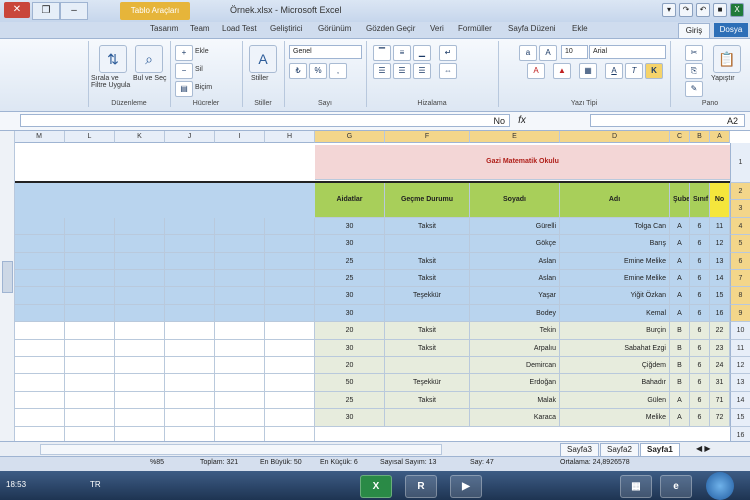 Image resolution: width=750 pixels, height=500 pixels. What do you see at coordinates (720, 383) in the screenshot?
I see `table-cell: 31` at bounding box center [720, 383].